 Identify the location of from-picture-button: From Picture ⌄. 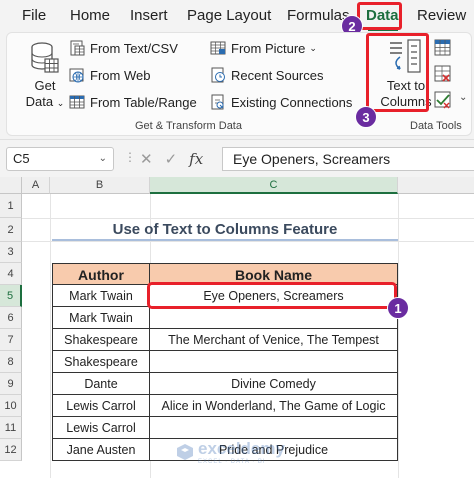
(263, 48).